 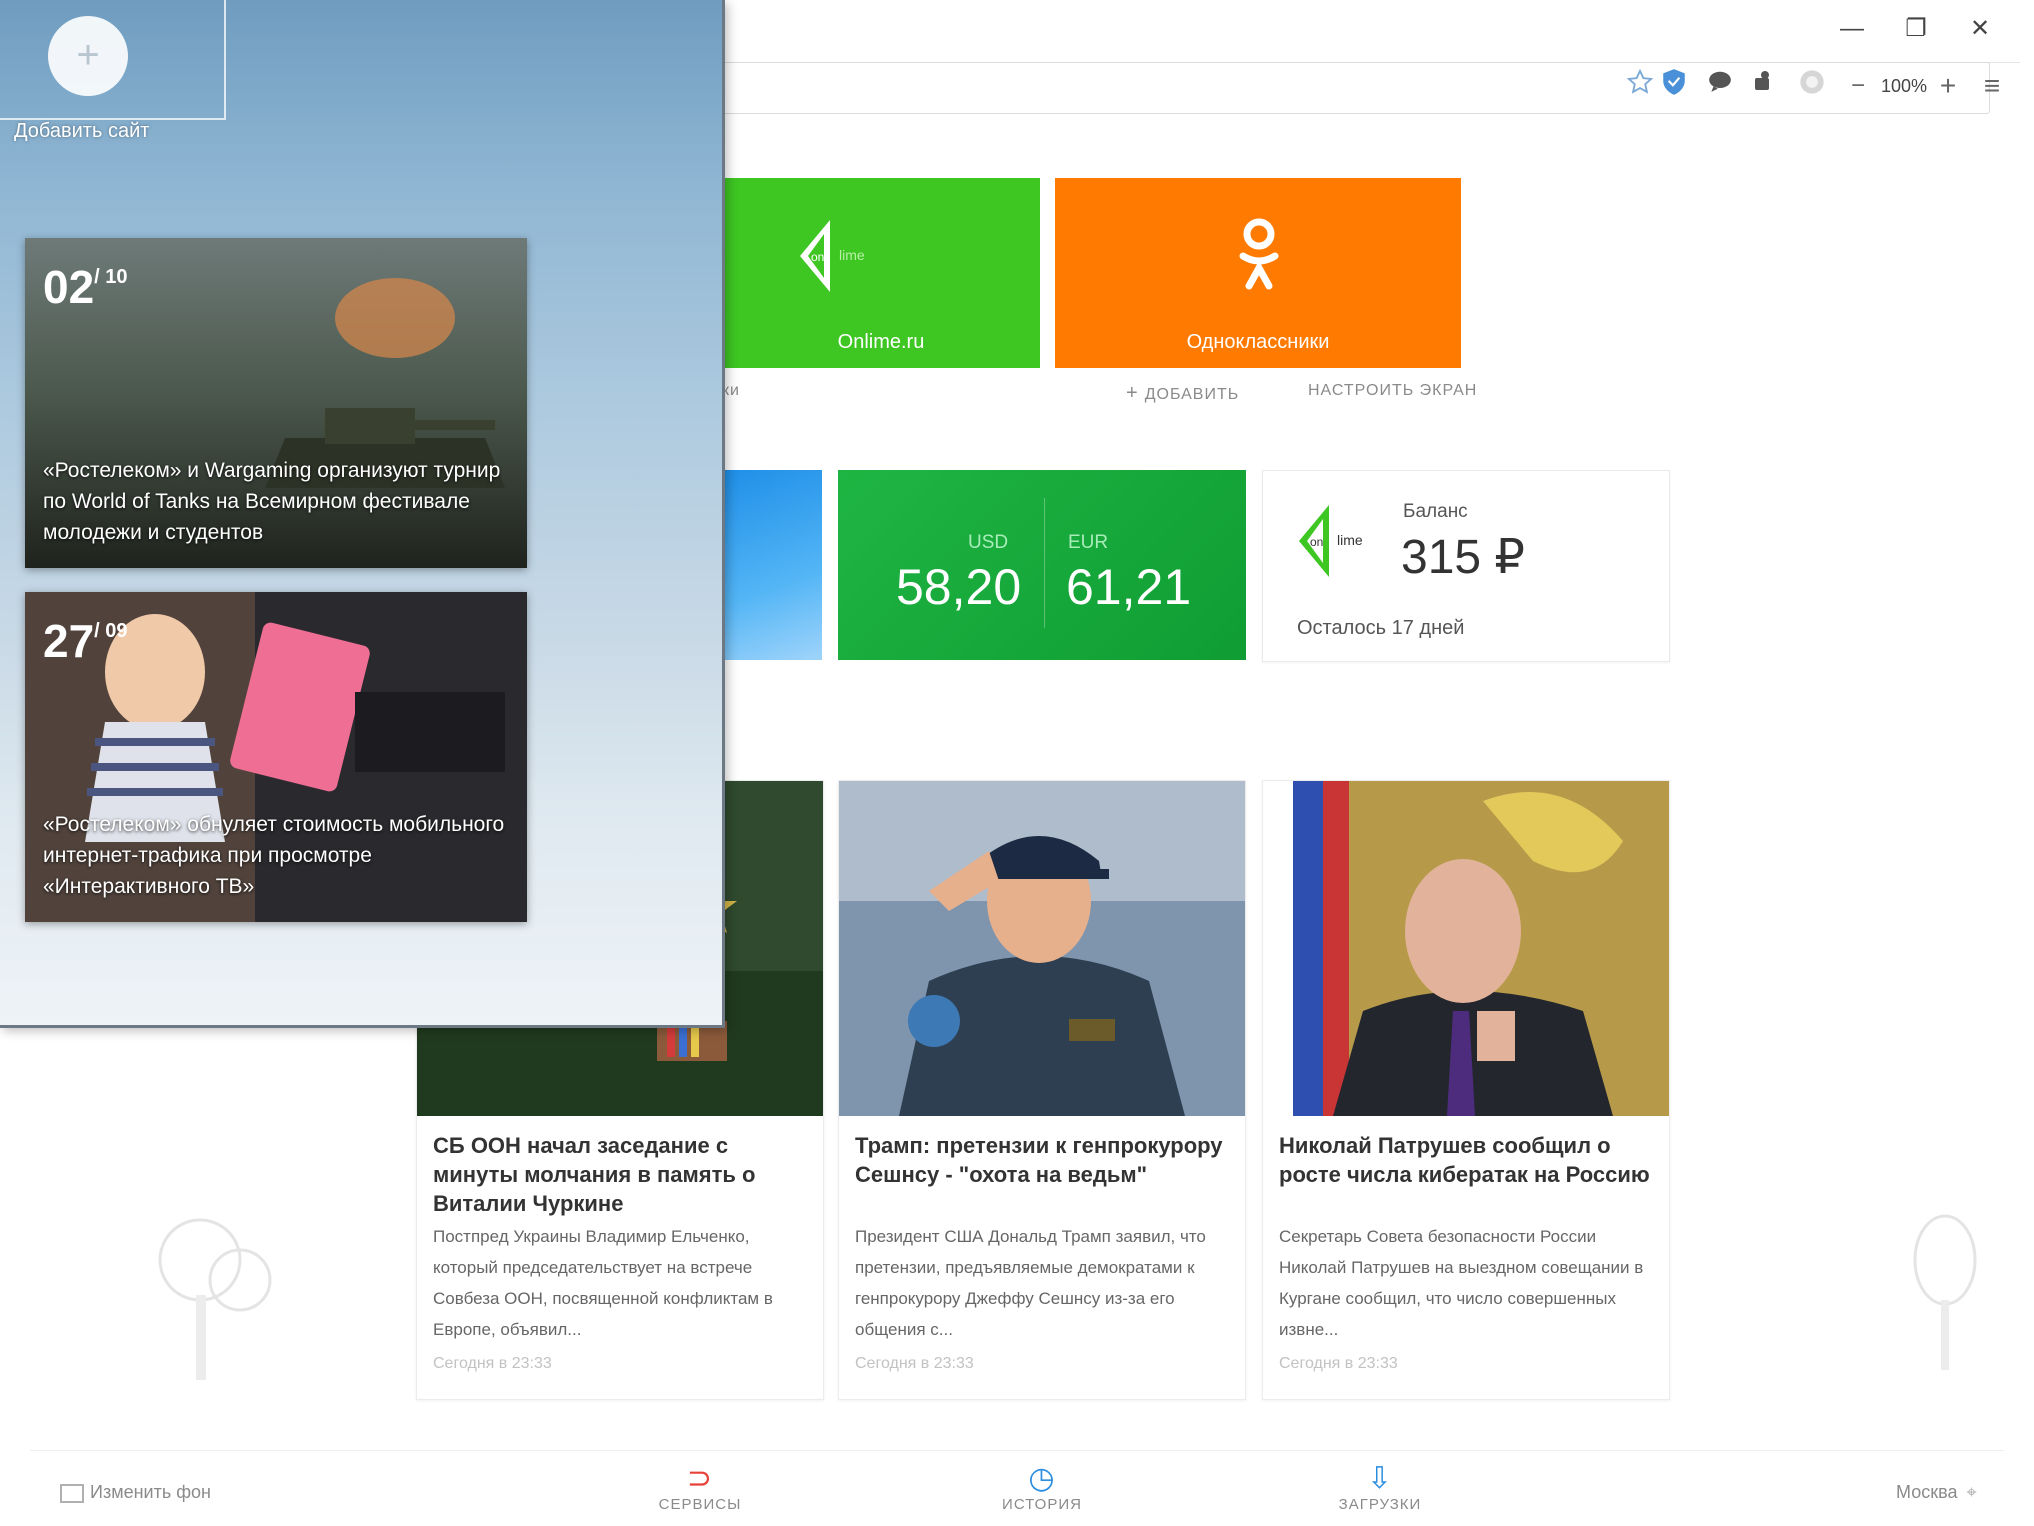 I want to click on bookmark-star-icon, so click(x=1640, y=86).